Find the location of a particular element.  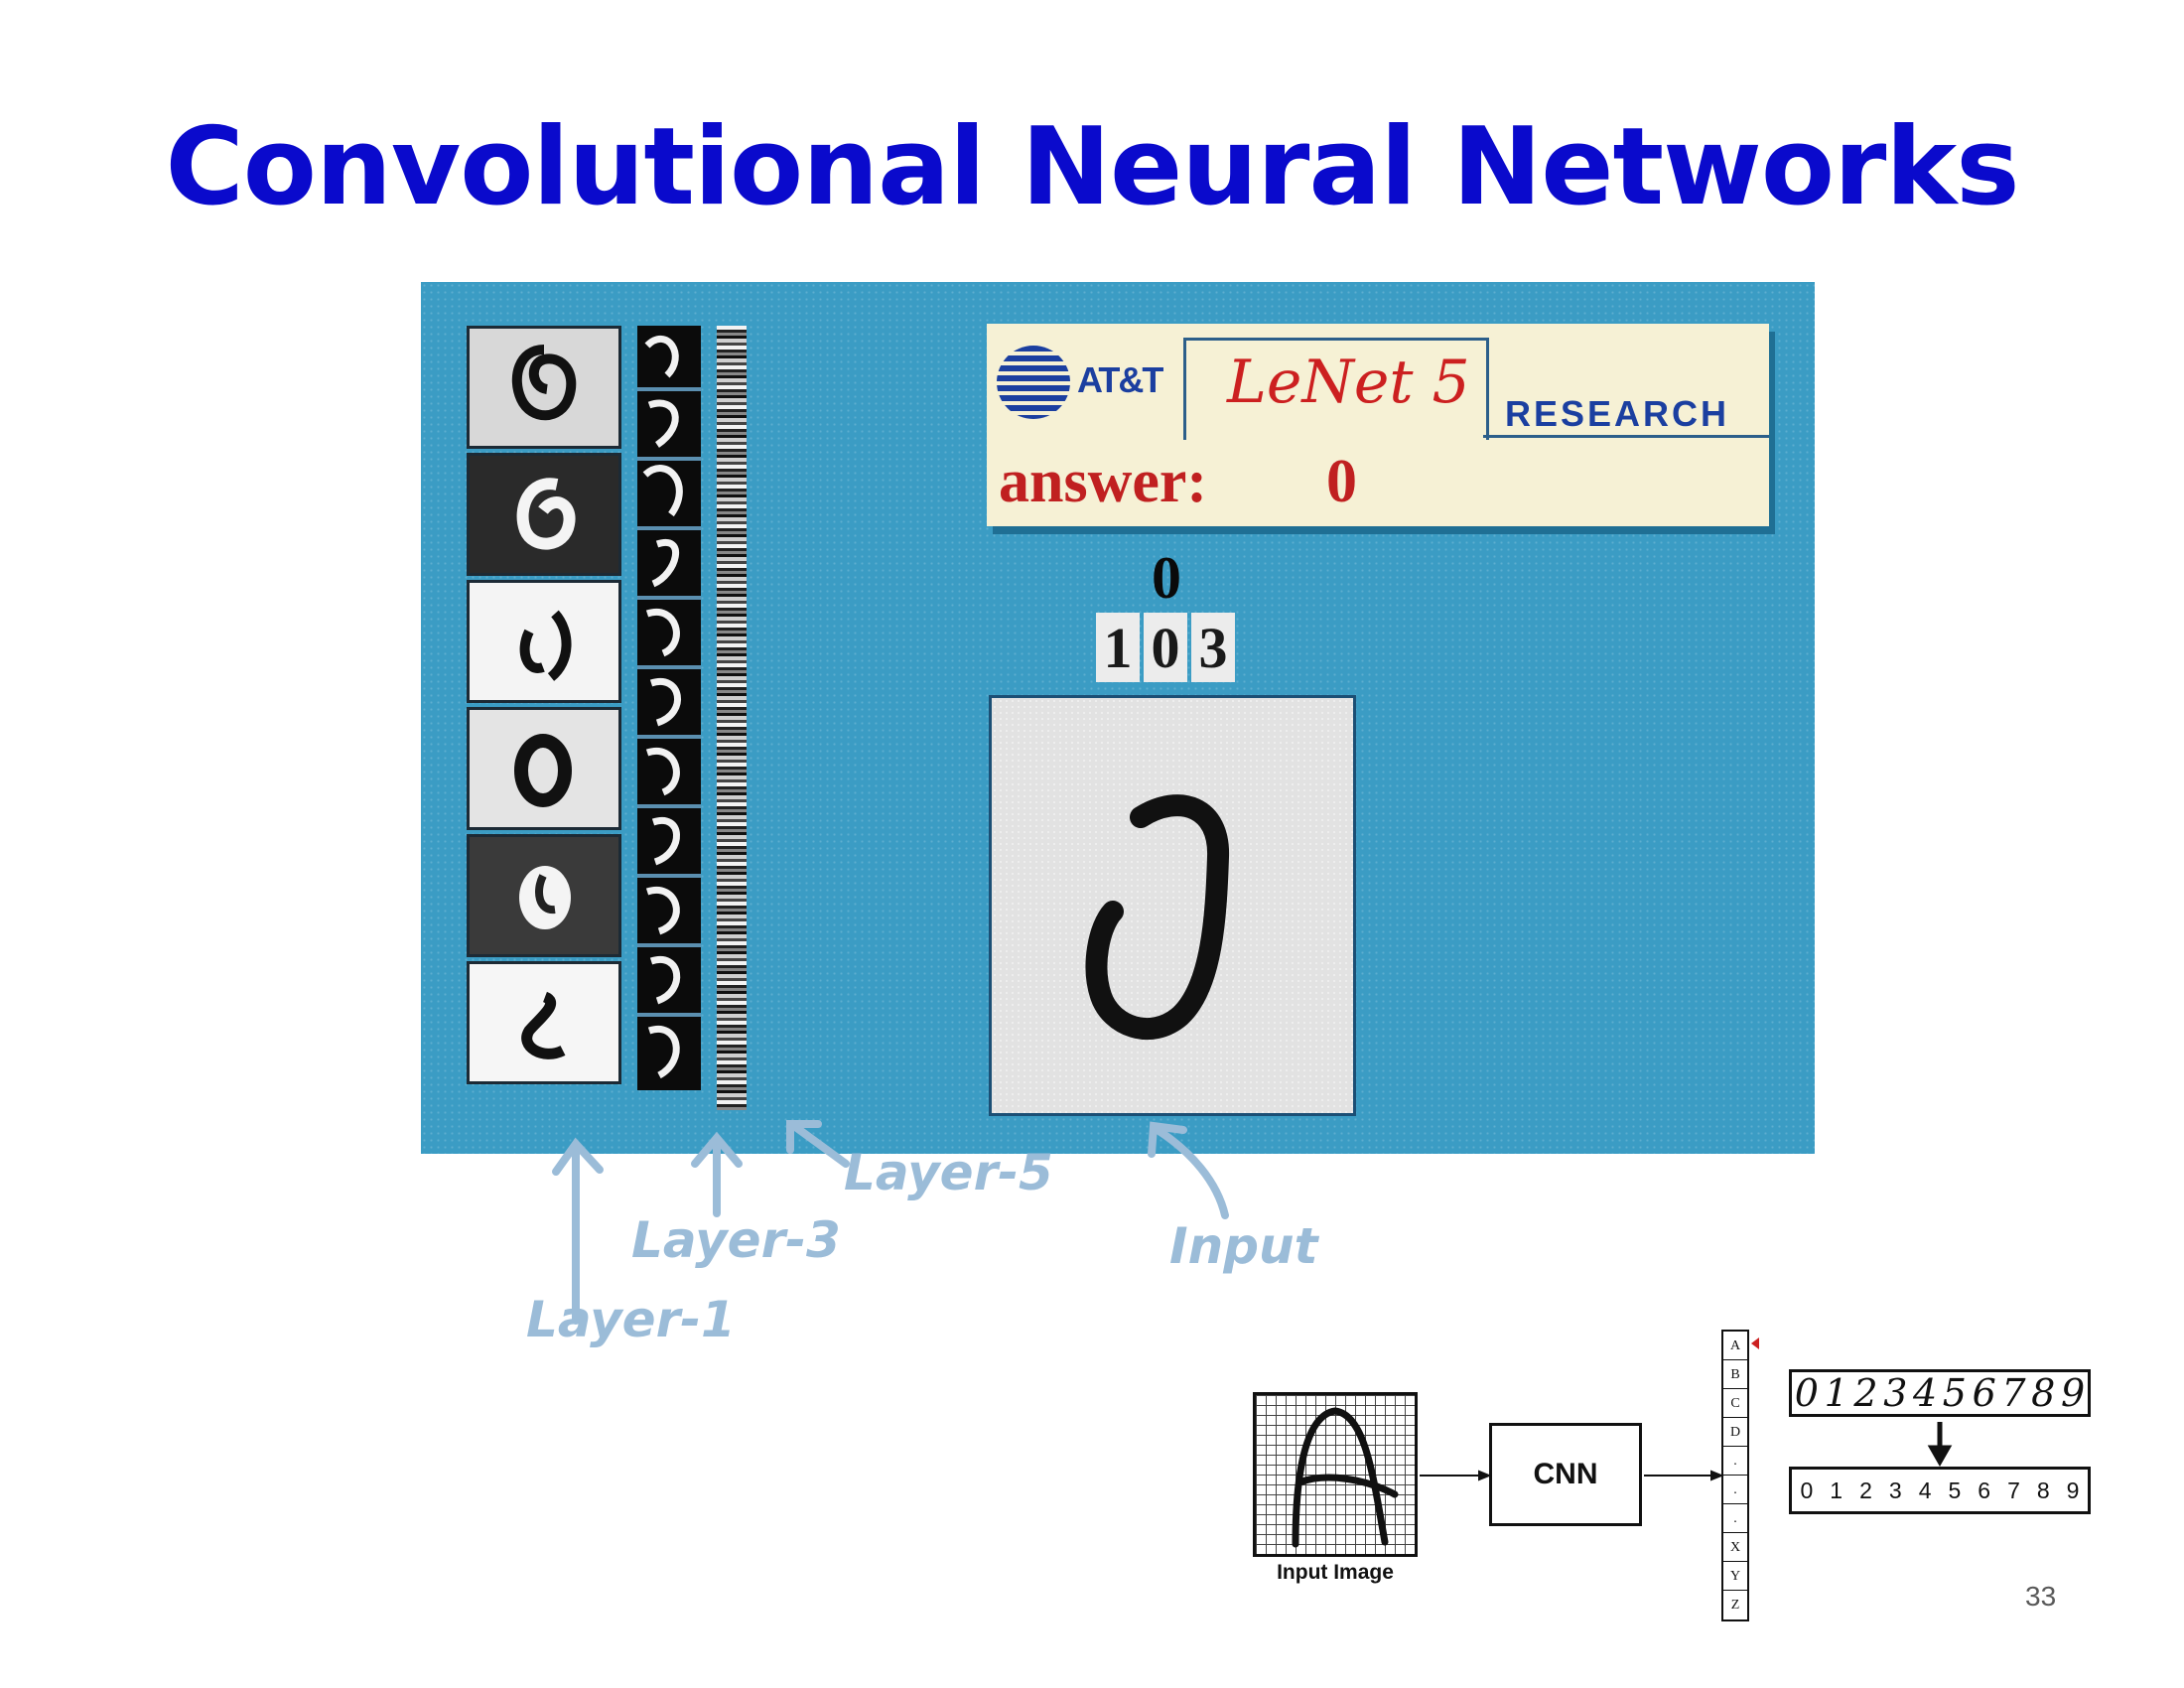

output-letter: D is located at coordinates (1735, 1432).